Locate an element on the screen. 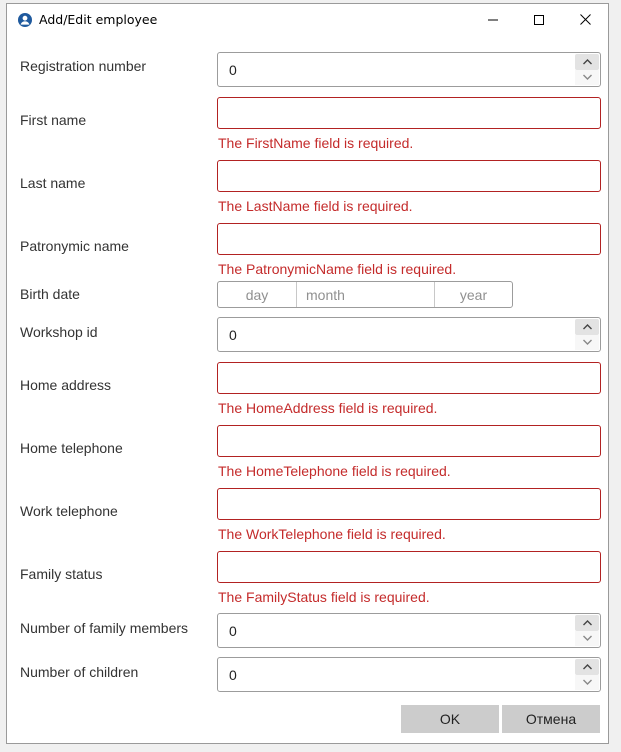 The image size is (621, 752). registration-number-spinner is located at coordinates (587, 69).